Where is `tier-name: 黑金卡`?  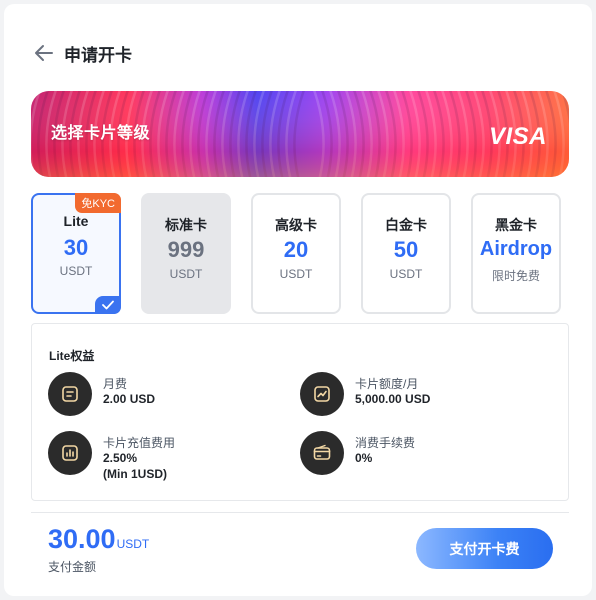
tier-name: 黑金卡 is located at coordinates (516, 225).